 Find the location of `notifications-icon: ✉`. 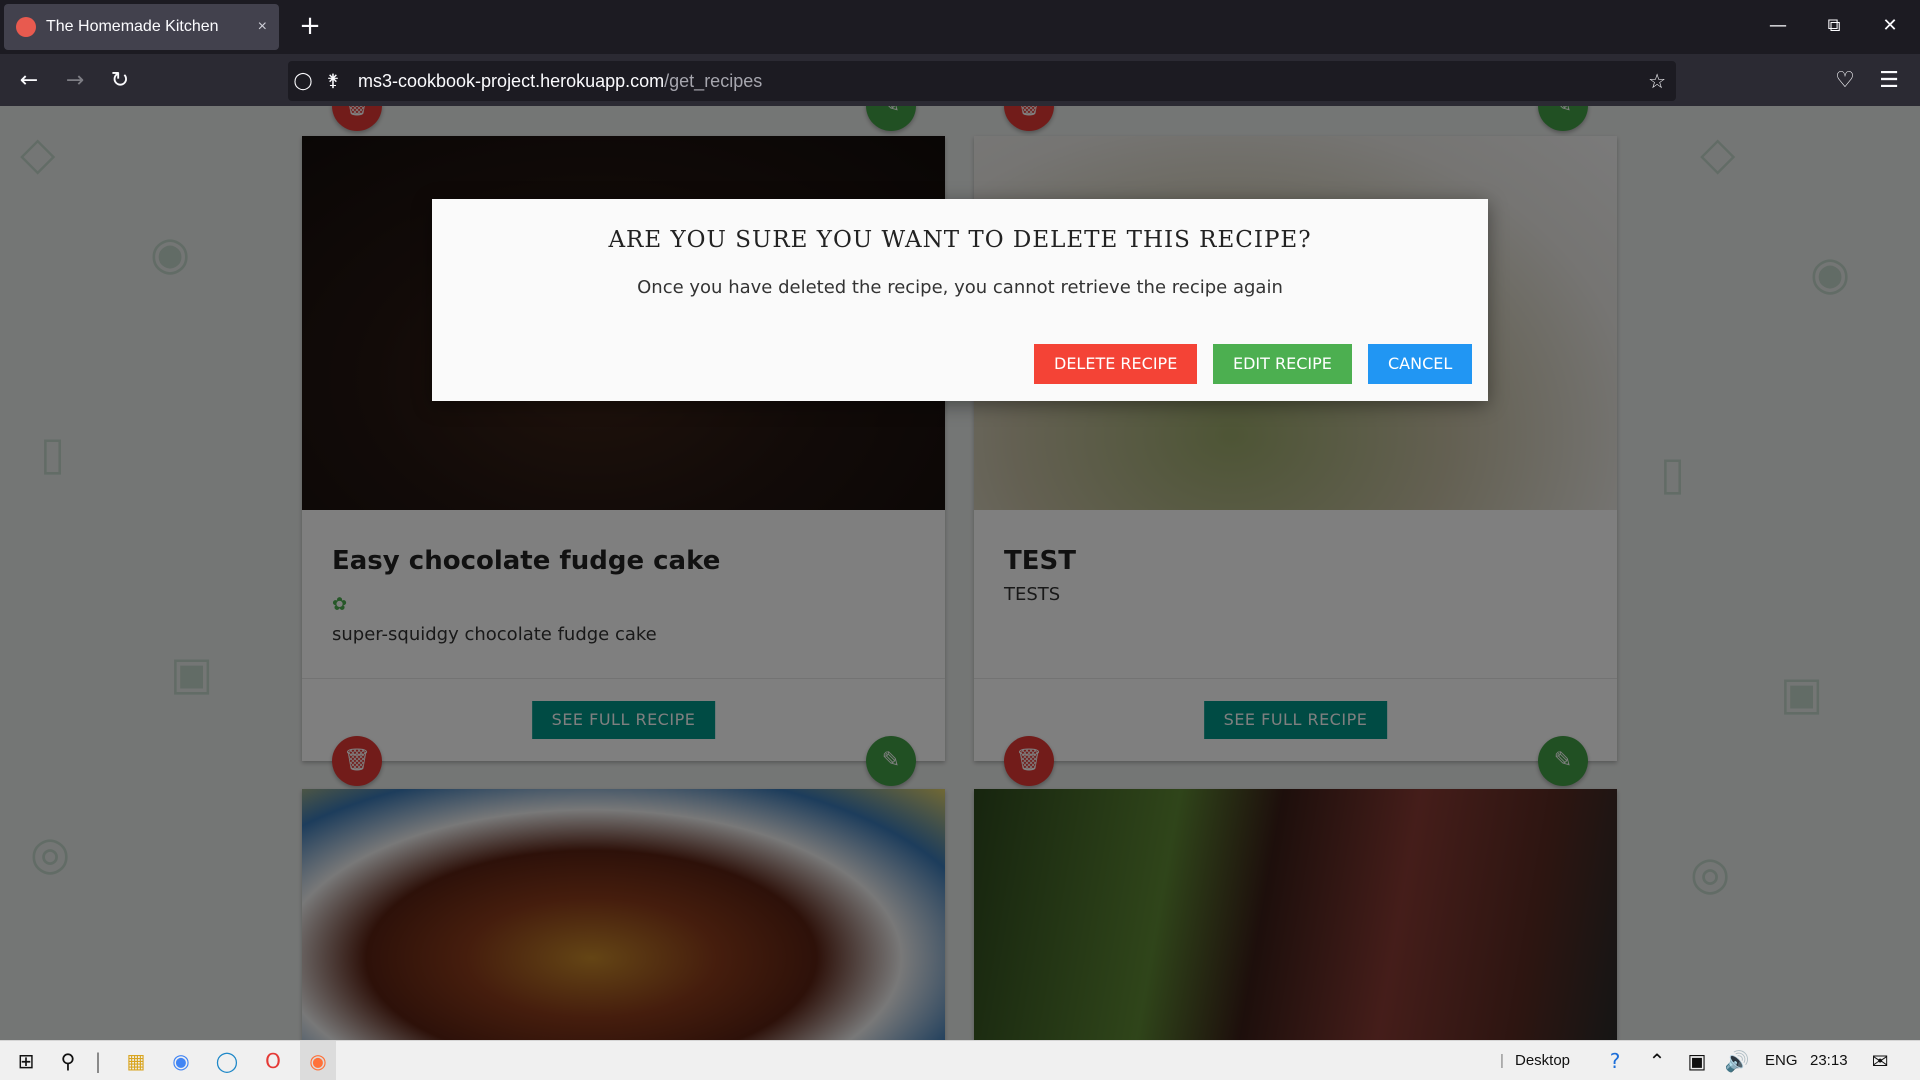

notifications-icon: ✉ is located at coordinates (1880, 1060).